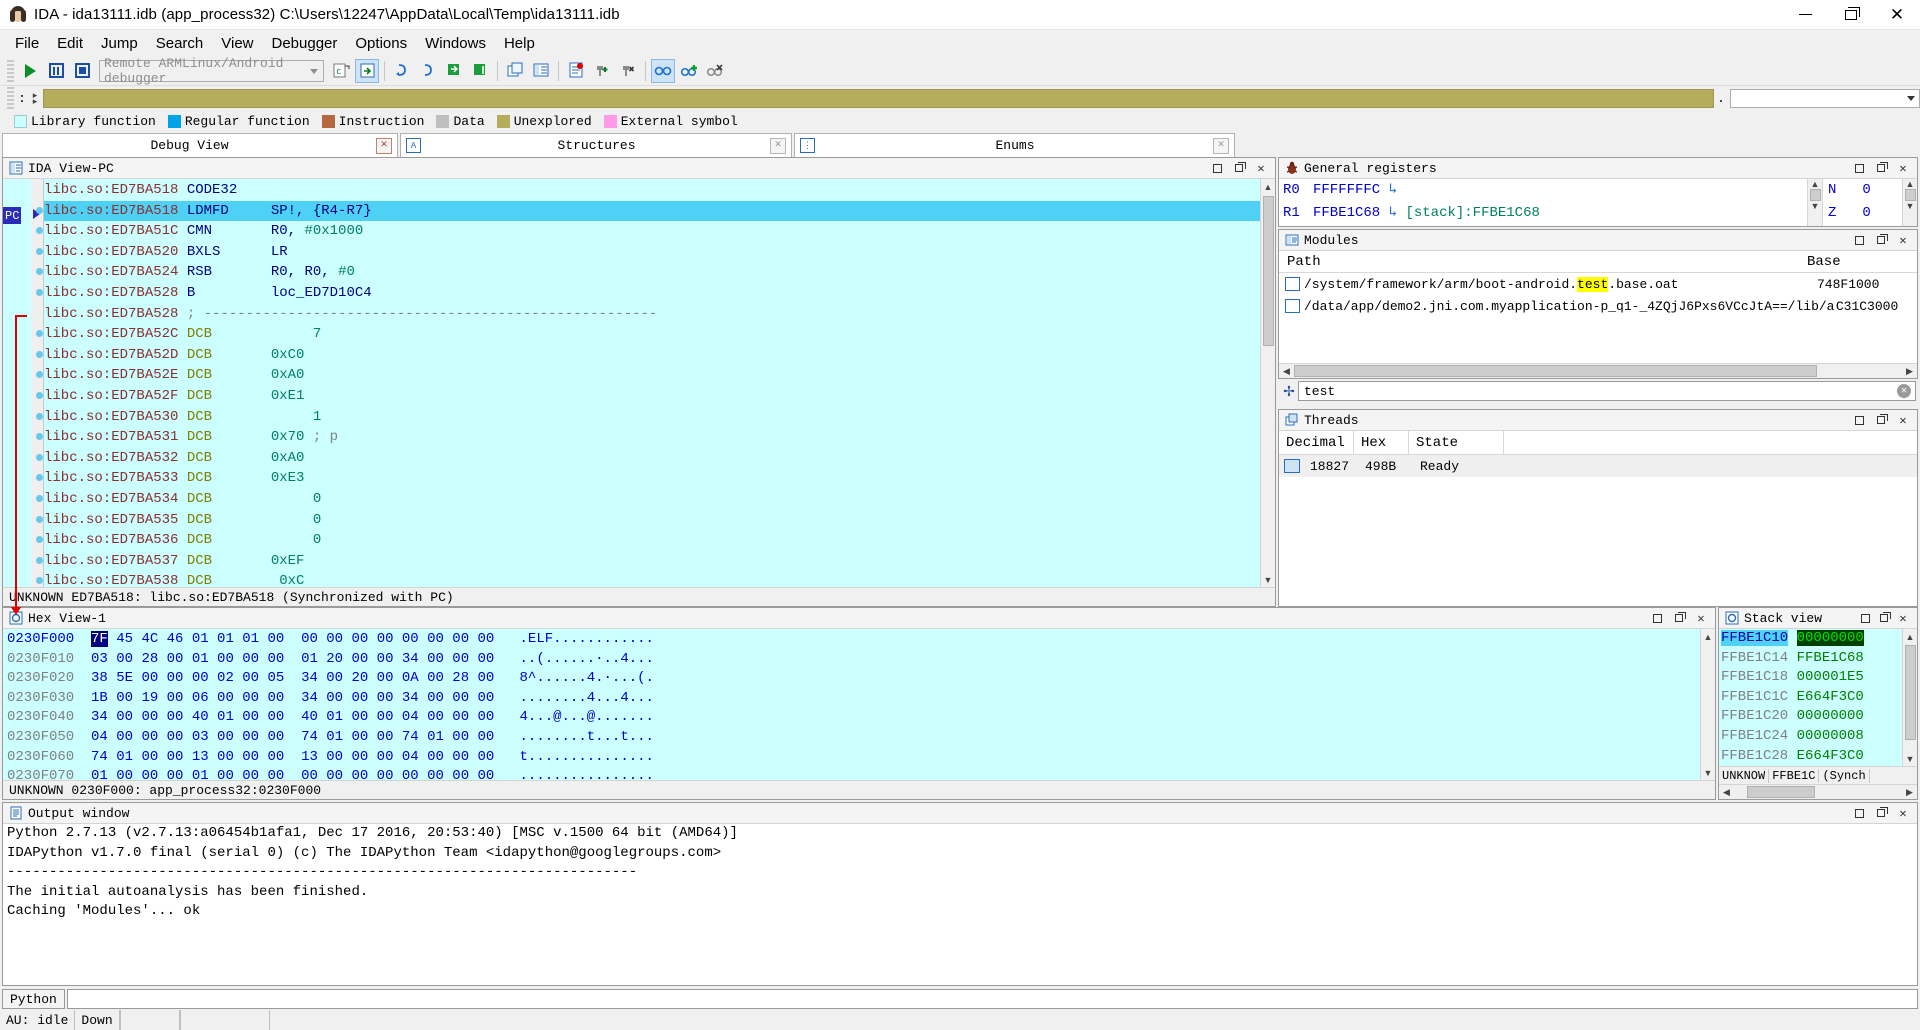 The width and height of the screenshot is (1920, 1030). Describe the element at coordinates (180, 43) in the screenshot. I see `menu-search: Search` at that location.